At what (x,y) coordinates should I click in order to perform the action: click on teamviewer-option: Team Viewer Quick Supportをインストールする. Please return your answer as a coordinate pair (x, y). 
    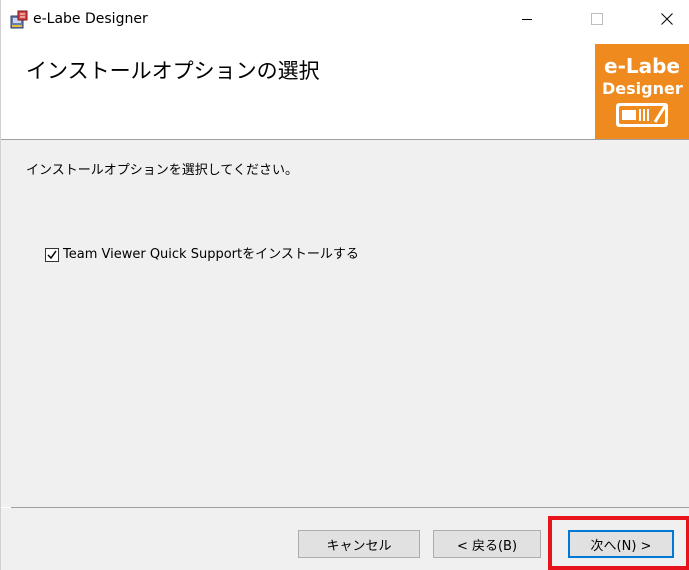
    Looking at the image, I should click on (202, 255).